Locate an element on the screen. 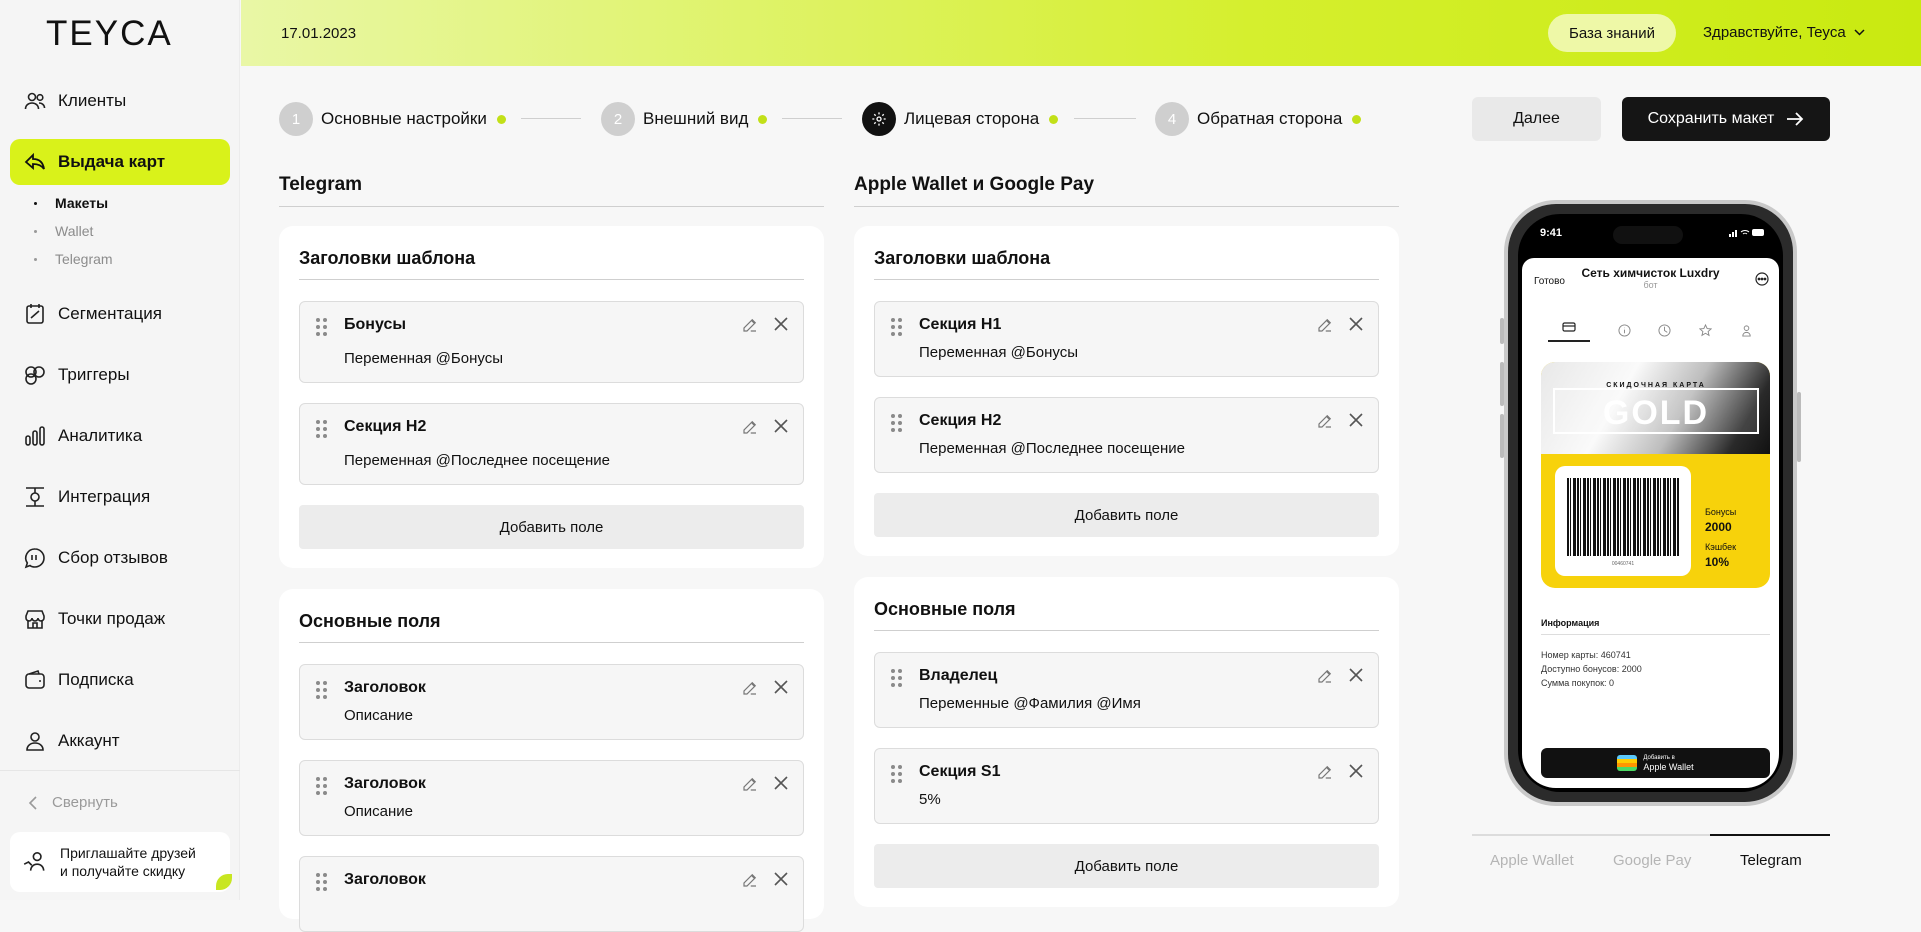 The height and width of the screenshot is (932, 1921). feedback-icon is located at coordinates (35, 558).